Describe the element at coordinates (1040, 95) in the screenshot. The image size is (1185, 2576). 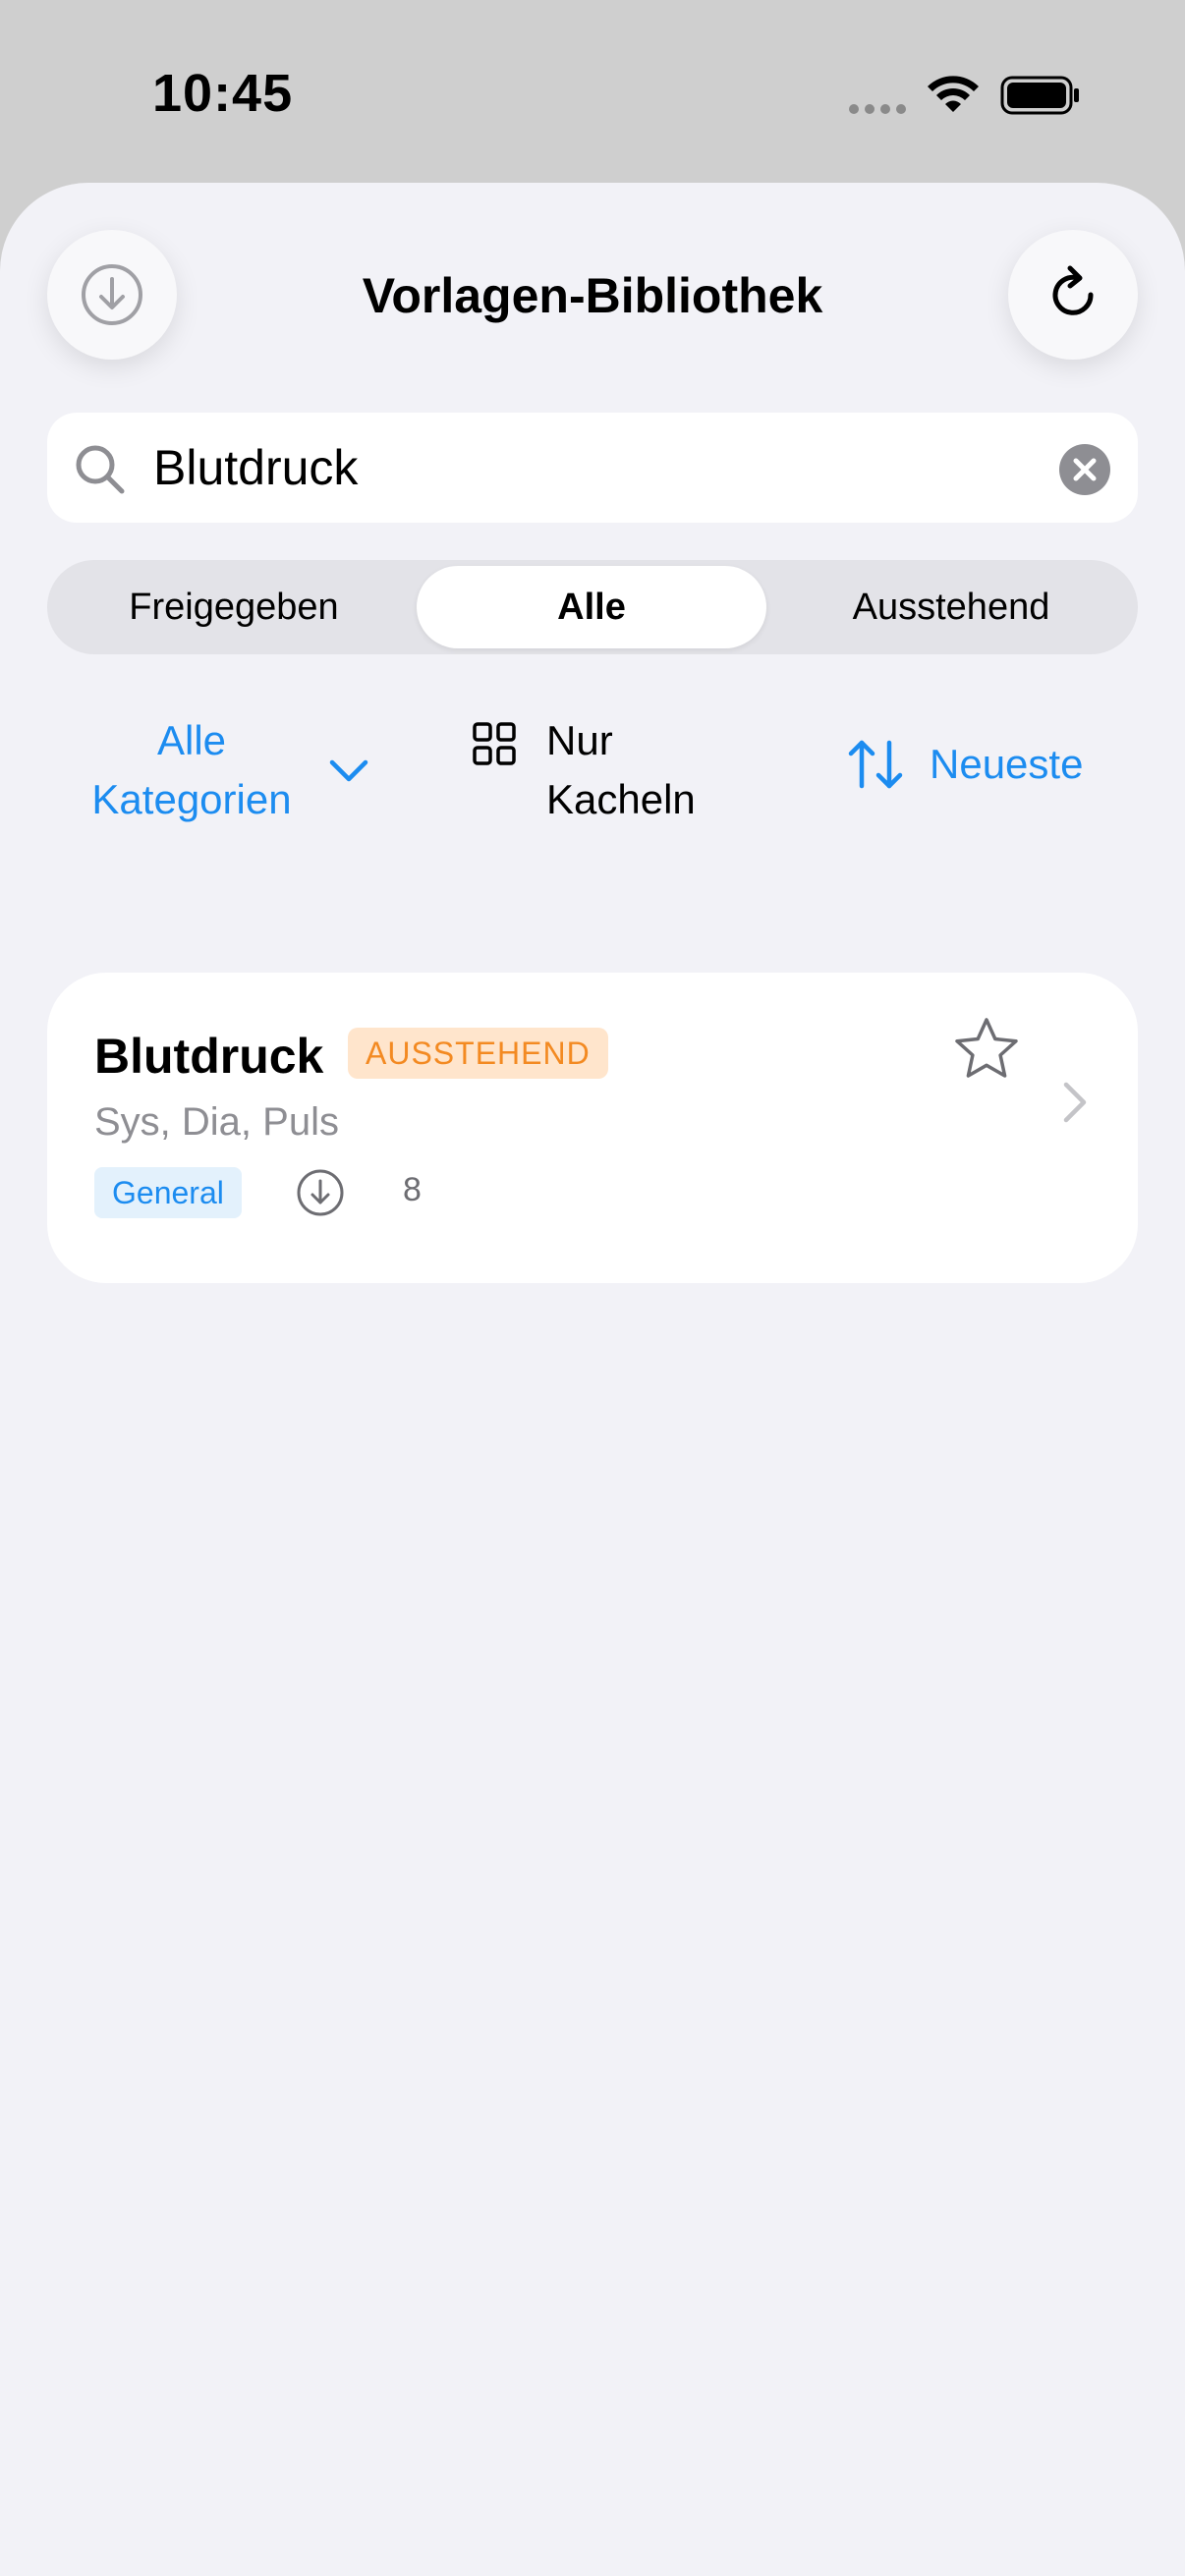
I see `battery-icon` at that location.